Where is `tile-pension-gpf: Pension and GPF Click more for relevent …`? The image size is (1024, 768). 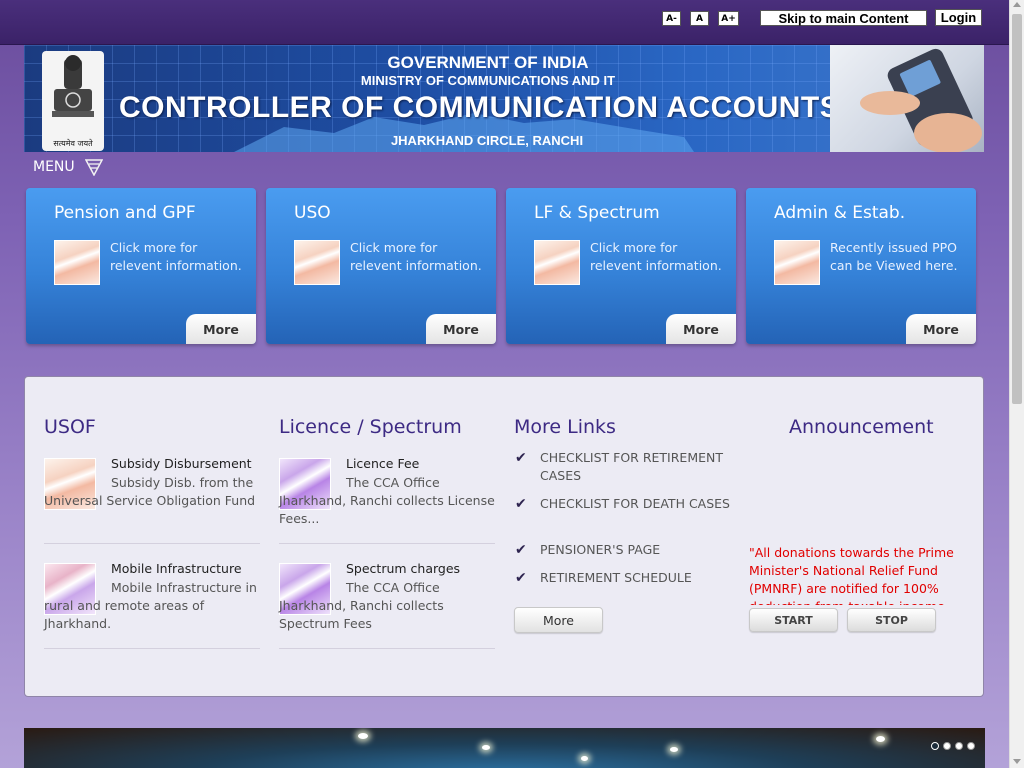 tile-pension-gpf: Pension and GPF Click more for relevent … is located at coordinates (141, 266).